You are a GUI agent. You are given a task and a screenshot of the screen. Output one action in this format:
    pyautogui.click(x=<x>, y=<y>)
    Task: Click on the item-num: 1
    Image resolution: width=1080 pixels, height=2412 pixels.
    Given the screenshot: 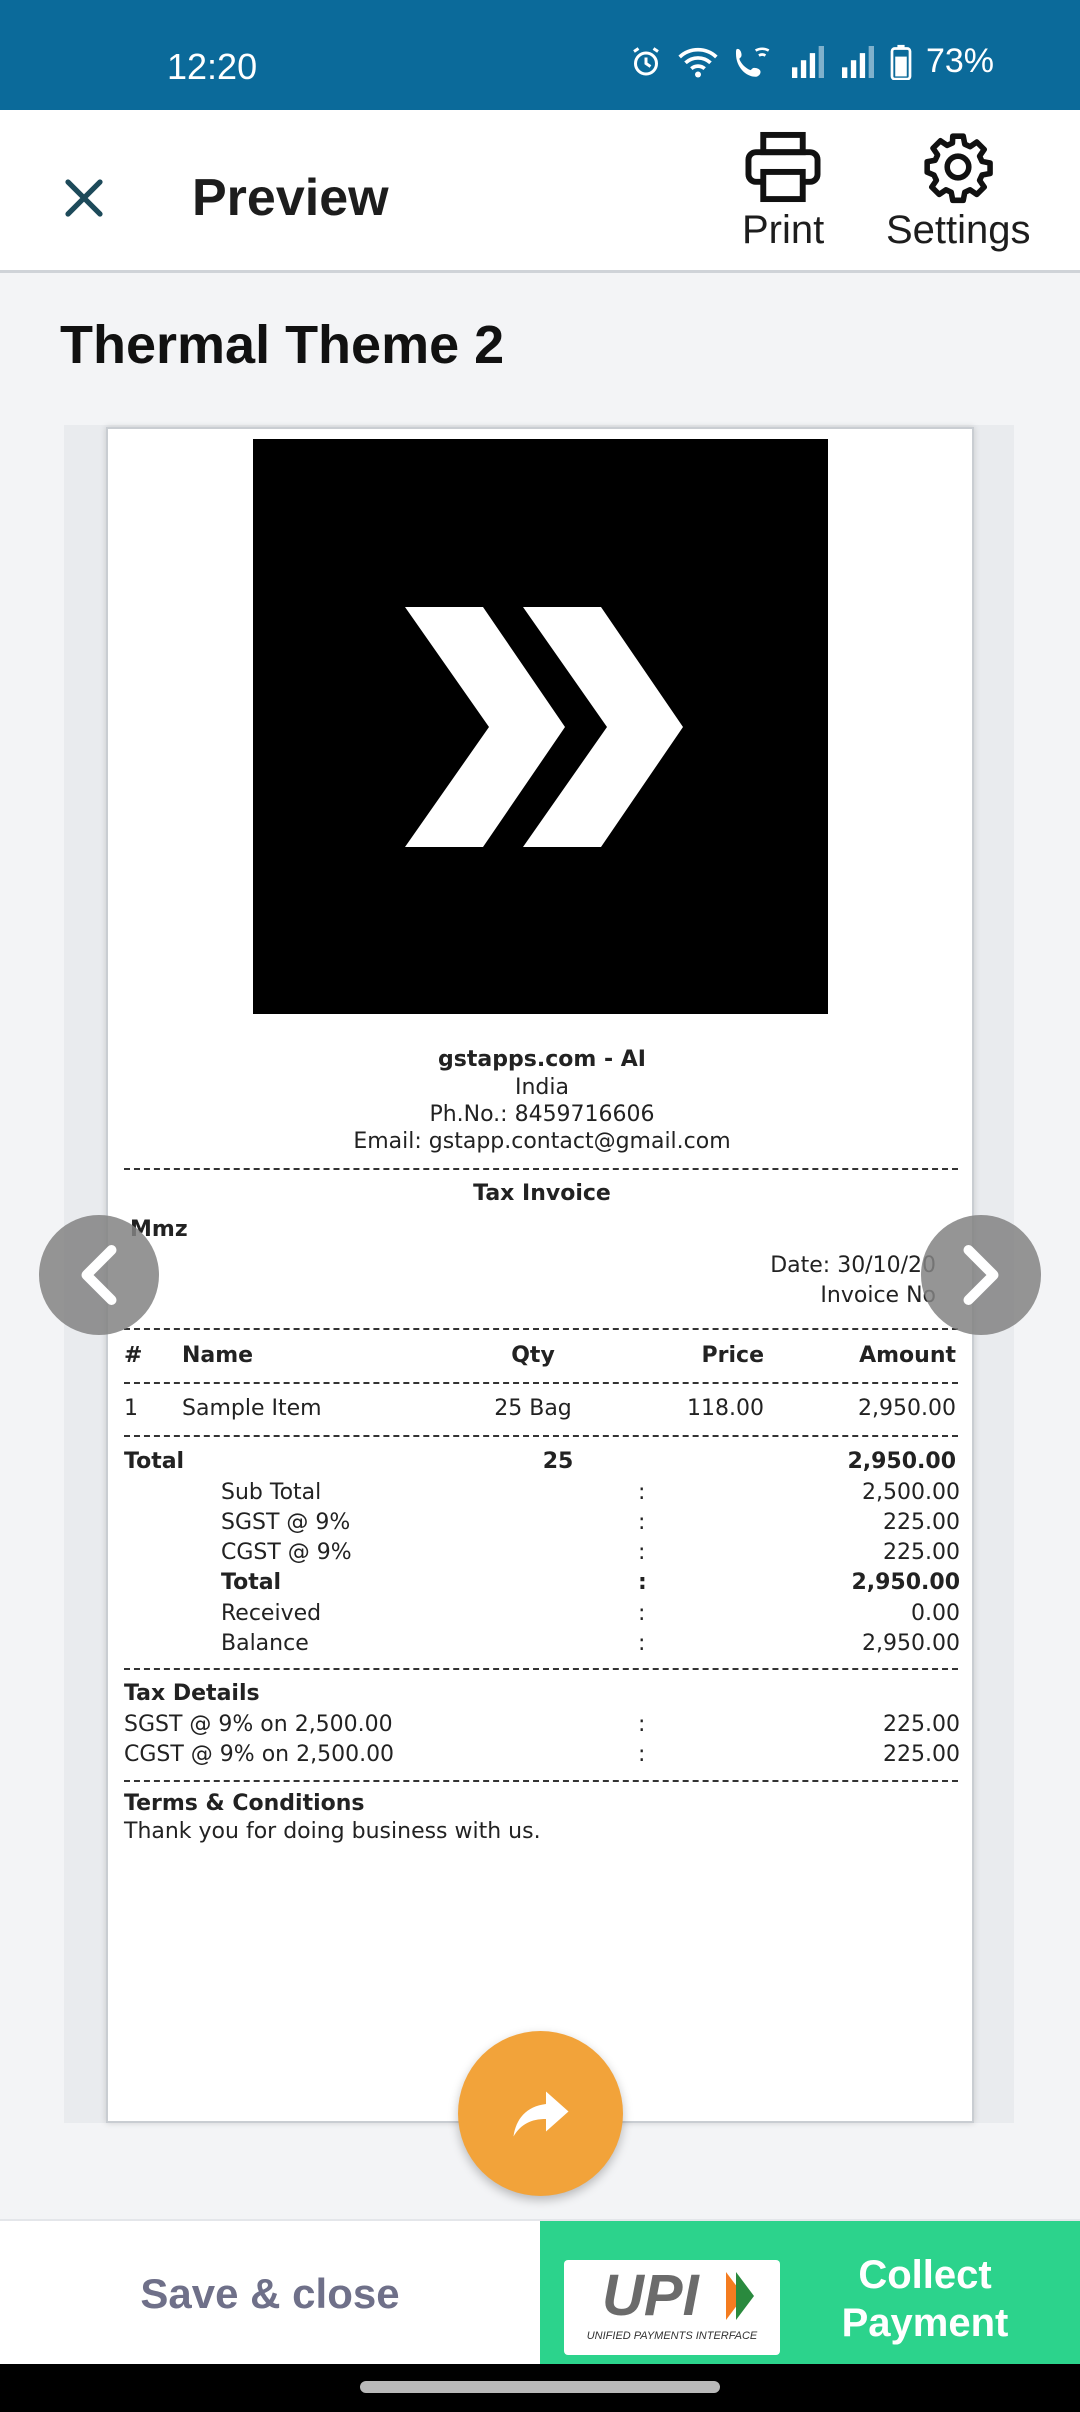 What is the action you would take?
    pyautogui.click(x=131, y=1408)
    